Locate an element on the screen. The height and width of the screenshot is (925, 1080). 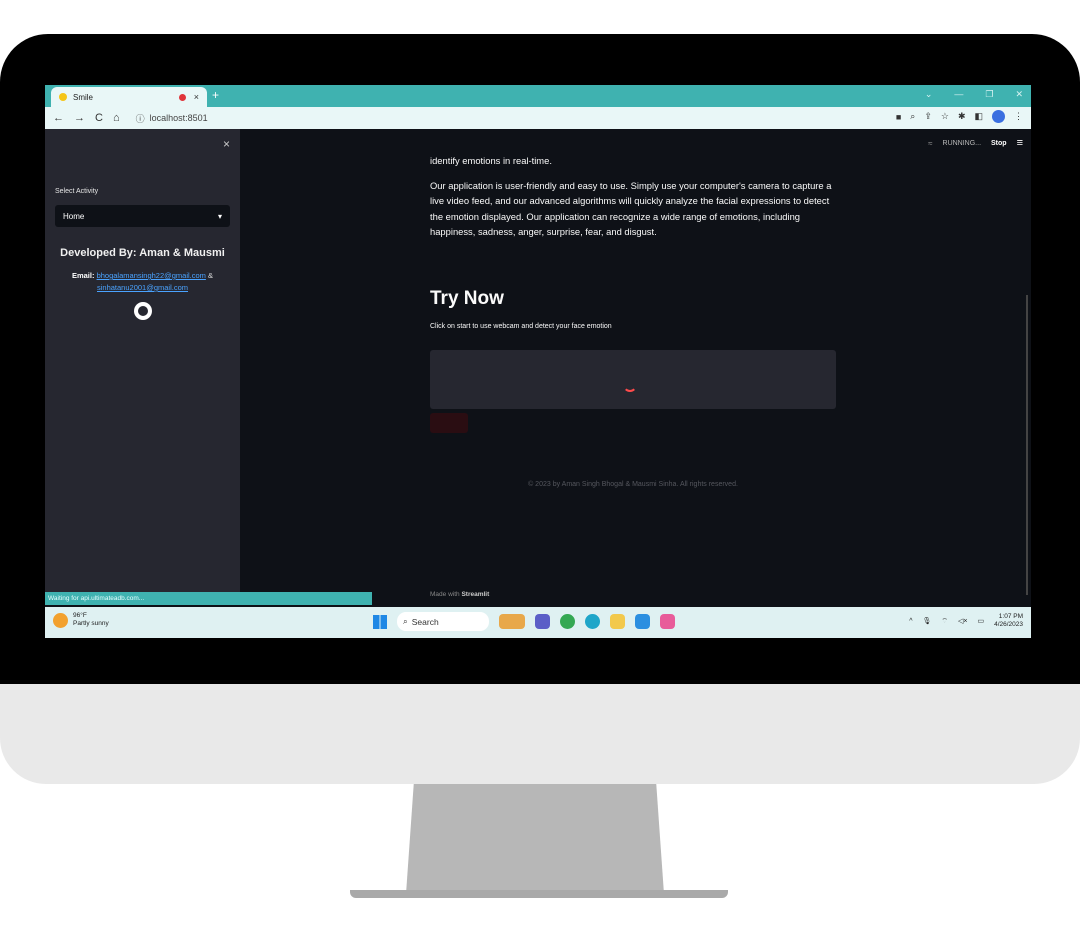
tab-title: Smile is located at coordinates (83, 97).